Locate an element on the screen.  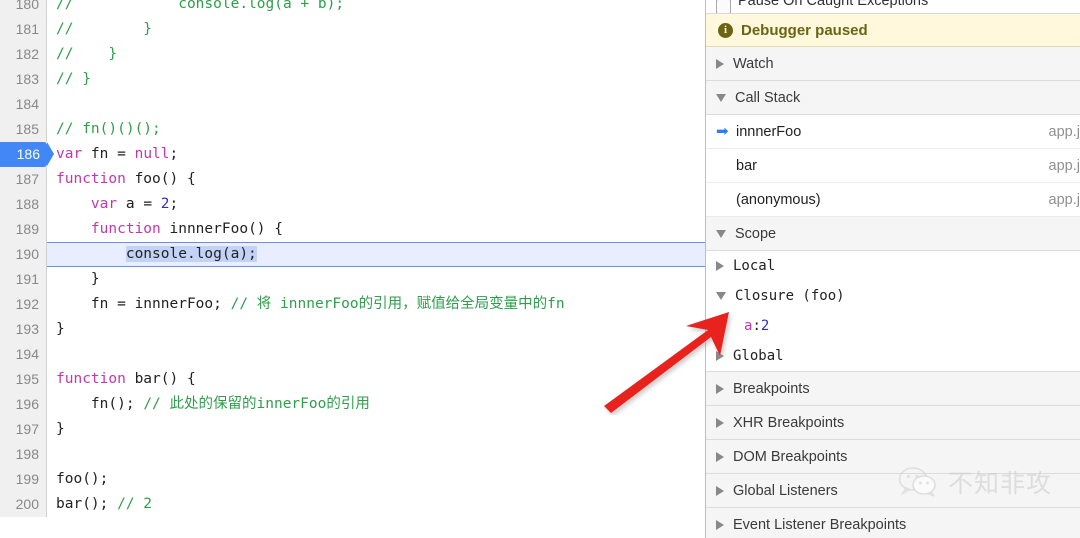
line-number: 189 is located at coordinates (23, 229).